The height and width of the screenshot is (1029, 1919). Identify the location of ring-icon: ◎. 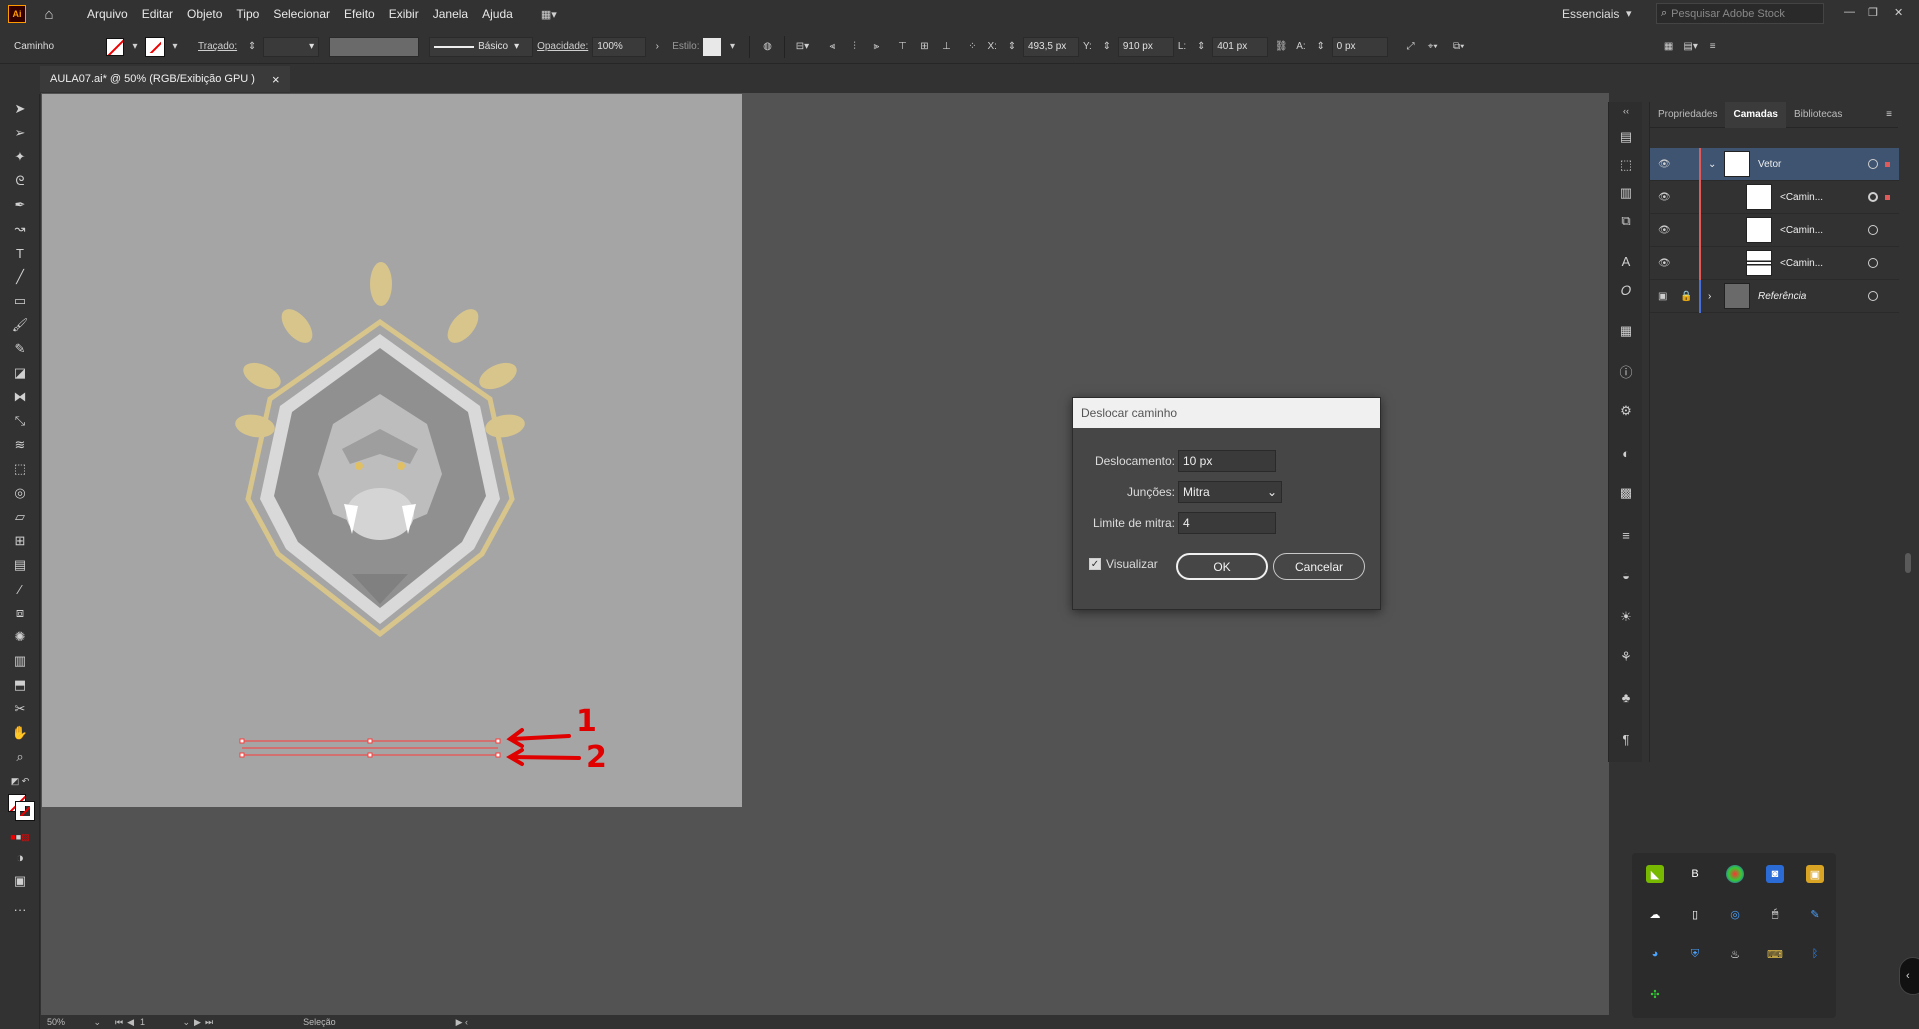
(1735, 914).